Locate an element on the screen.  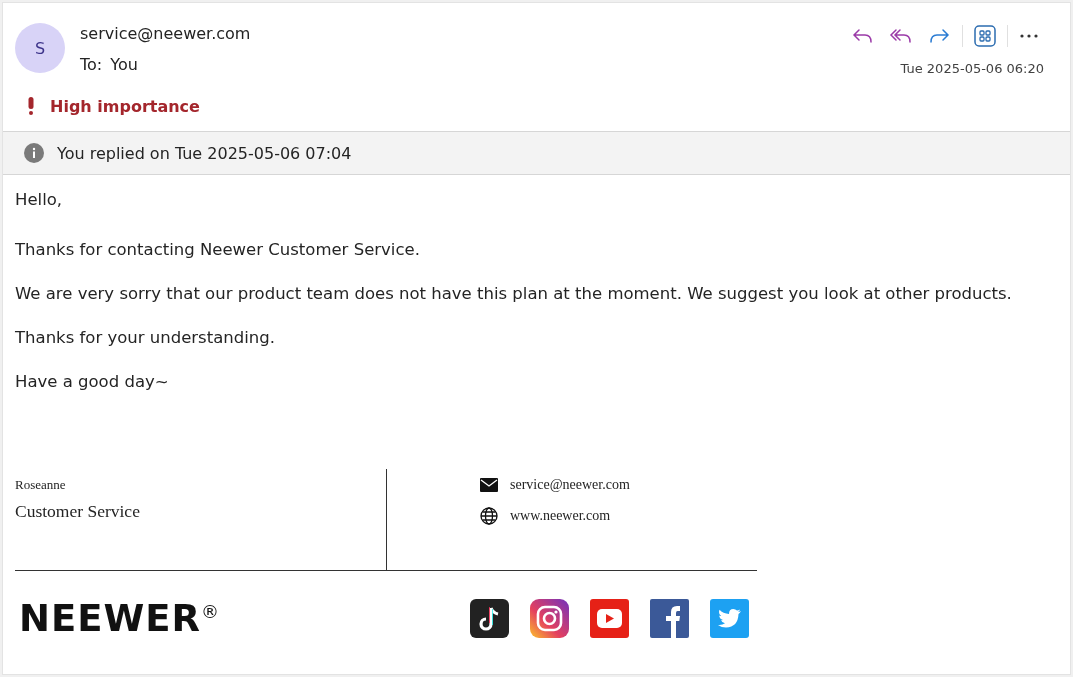
facebook-icon is located at coordinates (669, 618).